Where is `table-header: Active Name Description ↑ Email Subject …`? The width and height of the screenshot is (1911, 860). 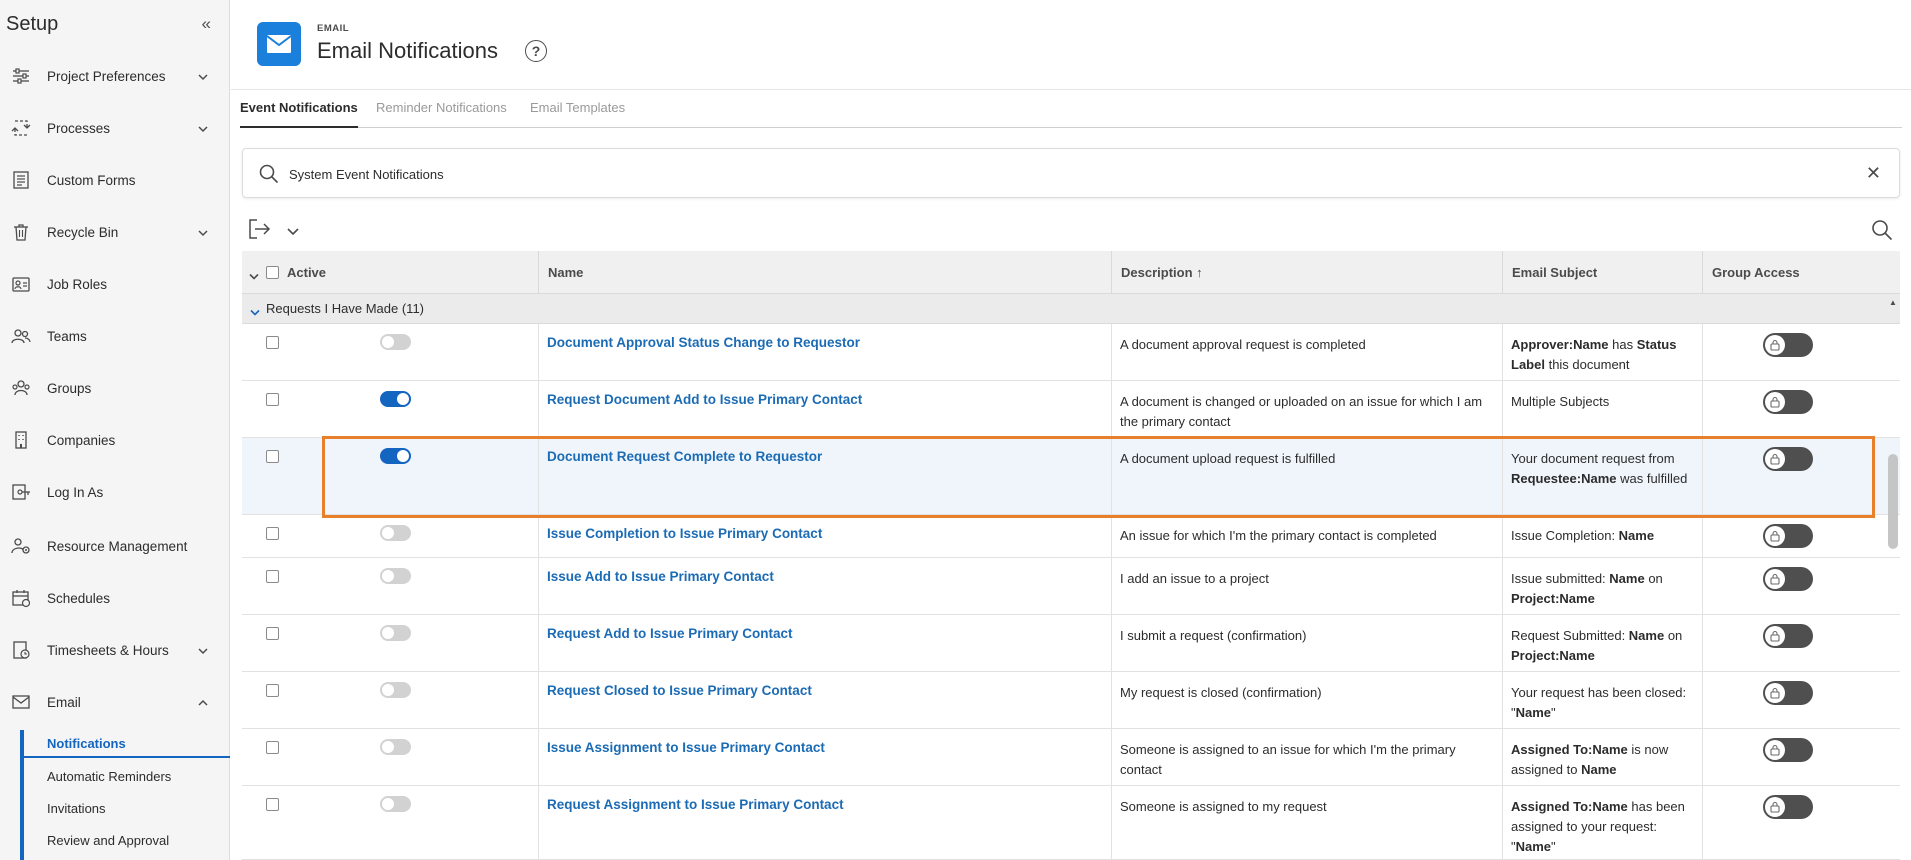
table-header: Active Name Description ↑ Email Subject … is located at coordinates (1071, 272).